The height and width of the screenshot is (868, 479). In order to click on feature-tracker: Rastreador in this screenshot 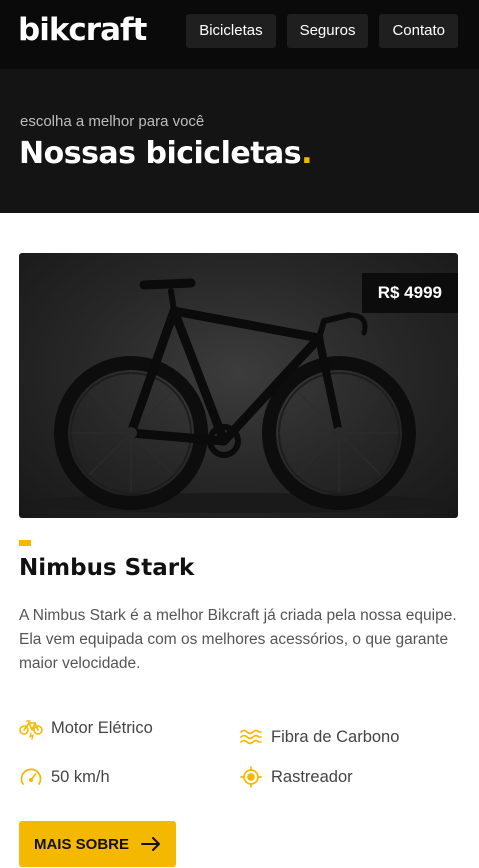, I will do `click(296, 777)`.